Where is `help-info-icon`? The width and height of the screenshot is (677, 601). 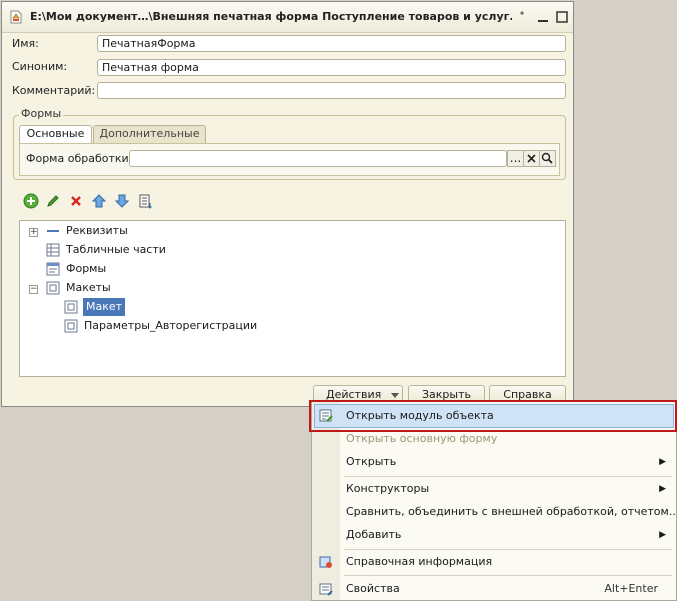
help-info-icon is located at coordinates (325, 562).